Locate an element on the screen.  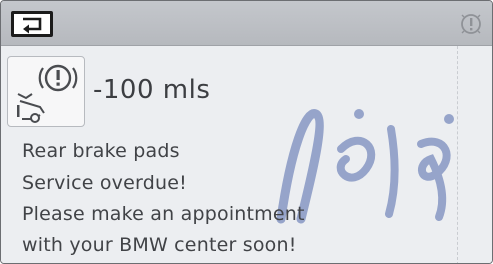
message-line-1: Rear brake pads is located at coordinates (101, 151).